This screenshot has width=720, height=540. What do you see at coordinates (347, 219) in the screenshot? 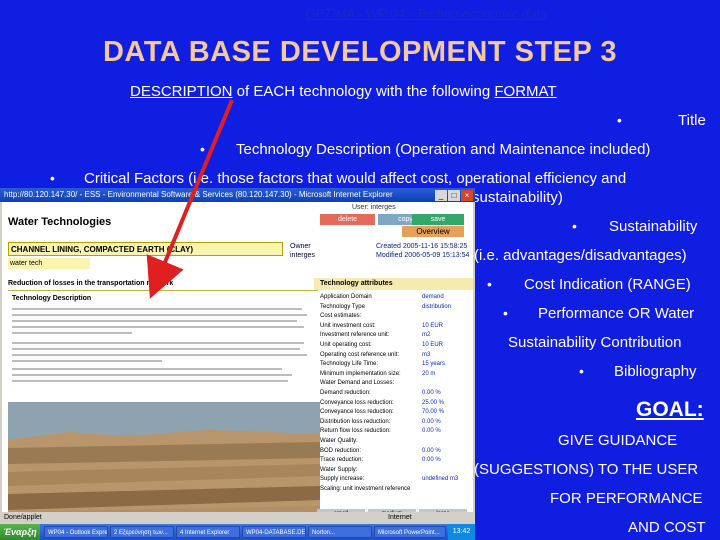
I see `delete-button: delete` at bounding box center [347, 219].